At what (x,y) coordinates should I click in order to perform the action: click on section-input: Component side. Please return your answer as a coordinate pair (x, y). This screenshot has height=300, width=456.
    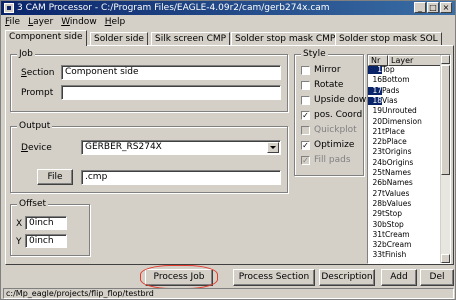
    Looking at the image, I should click on (171, 72).